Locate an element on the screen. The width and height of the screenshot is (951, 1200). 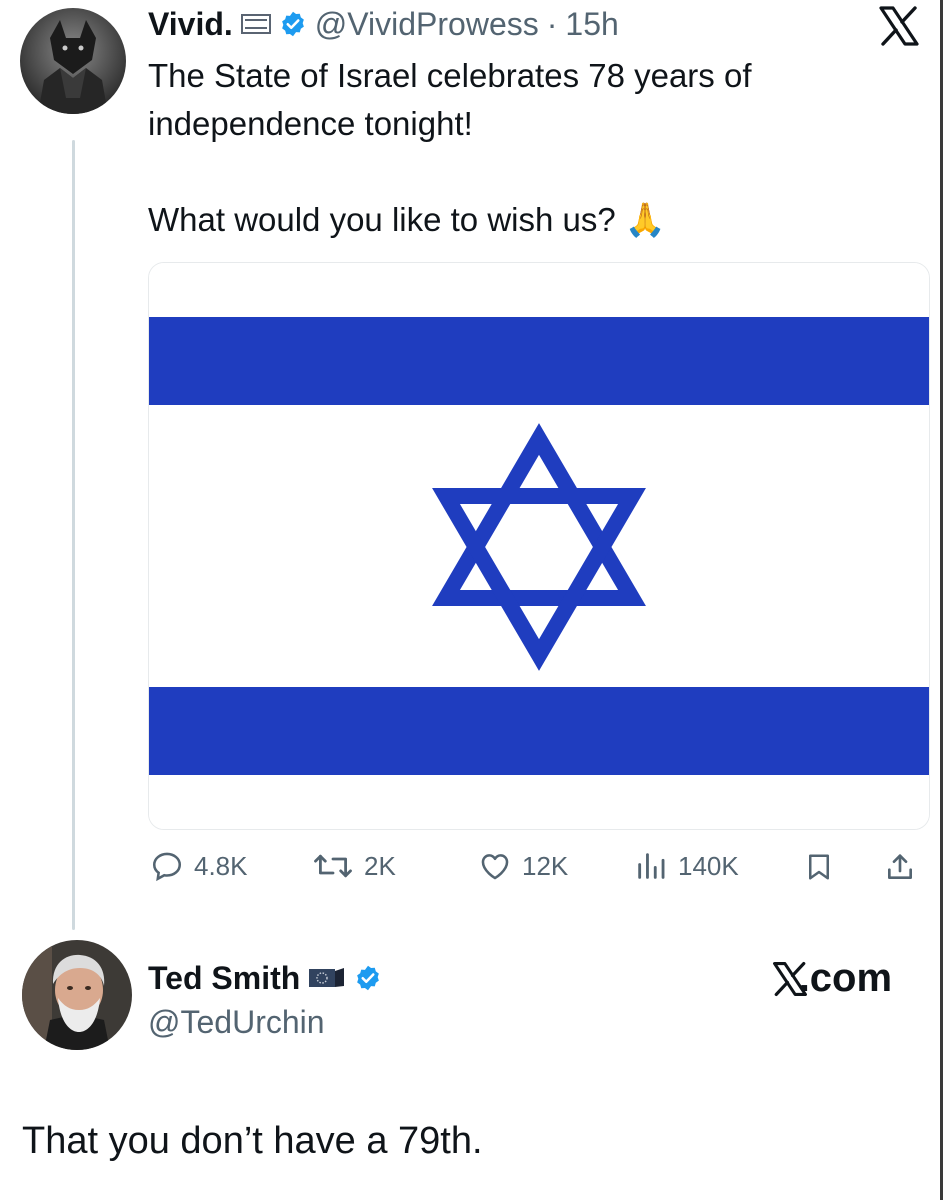
reply-text: That you don’t have a 79th. is located at coordinates (252, 1141).